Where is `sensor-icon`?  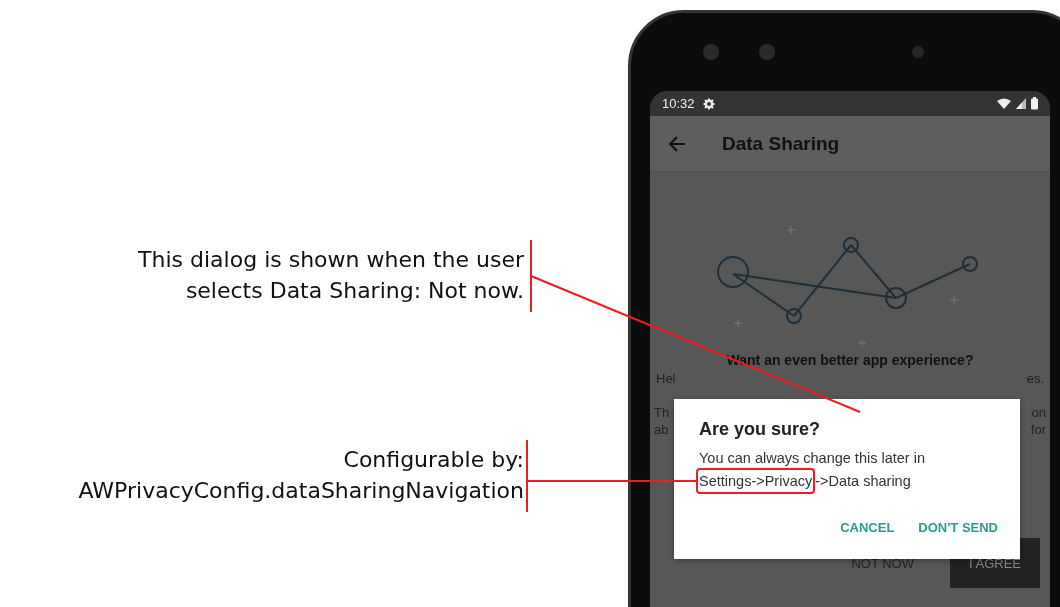
sensor-icon is located at coordinates (918, 52).